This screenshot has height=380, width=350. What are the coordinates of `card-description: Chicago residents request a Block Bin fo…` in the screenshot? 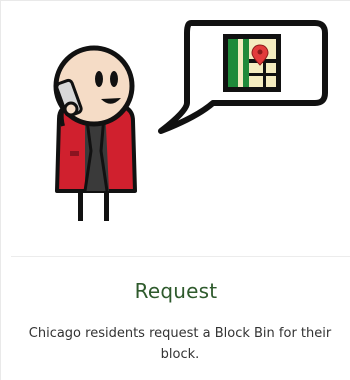 It's located at (180, 344).